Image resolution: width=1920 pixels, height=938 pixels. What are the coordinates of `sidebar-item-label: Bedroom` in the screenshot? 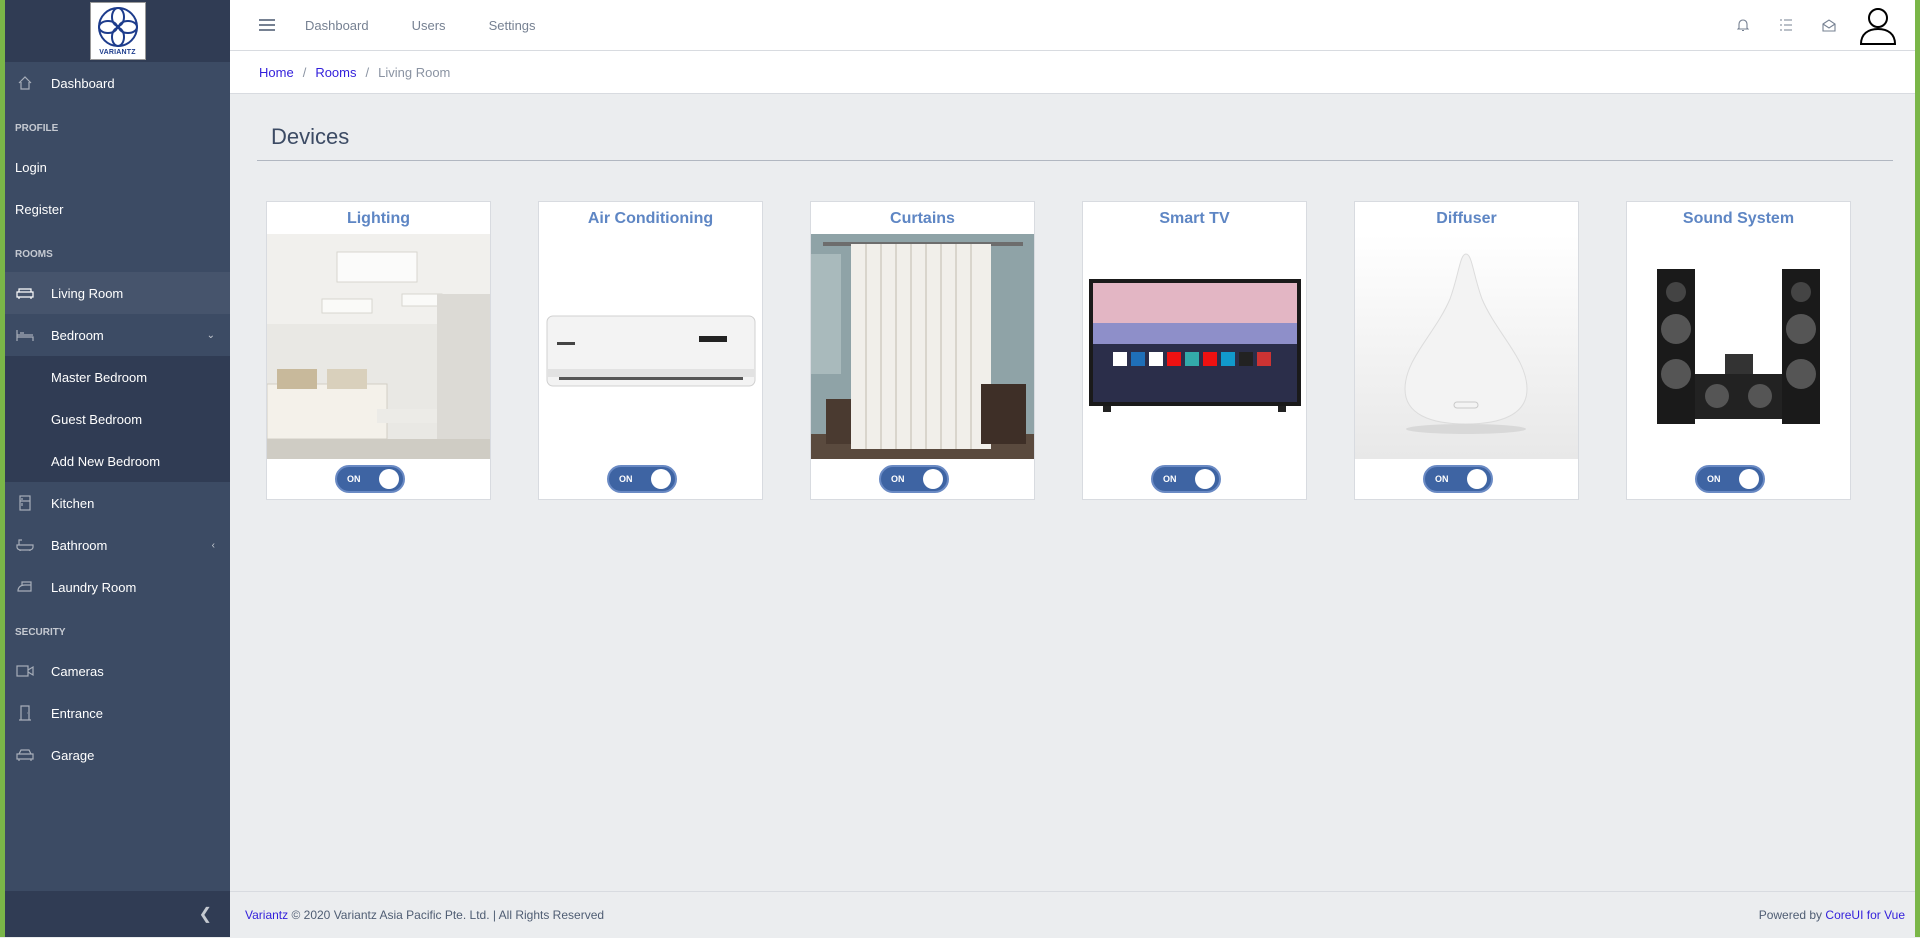 It's located at (77, 335).